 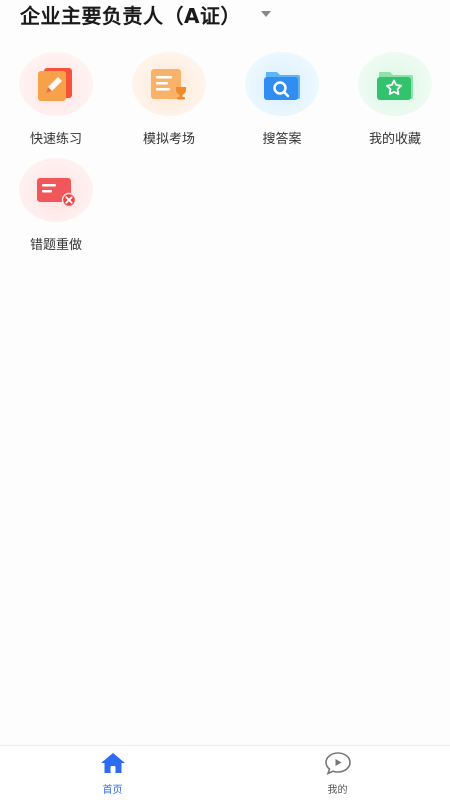 I want to click on bottom-tab-bar: 首页 我的, so click(x=225, y=772).